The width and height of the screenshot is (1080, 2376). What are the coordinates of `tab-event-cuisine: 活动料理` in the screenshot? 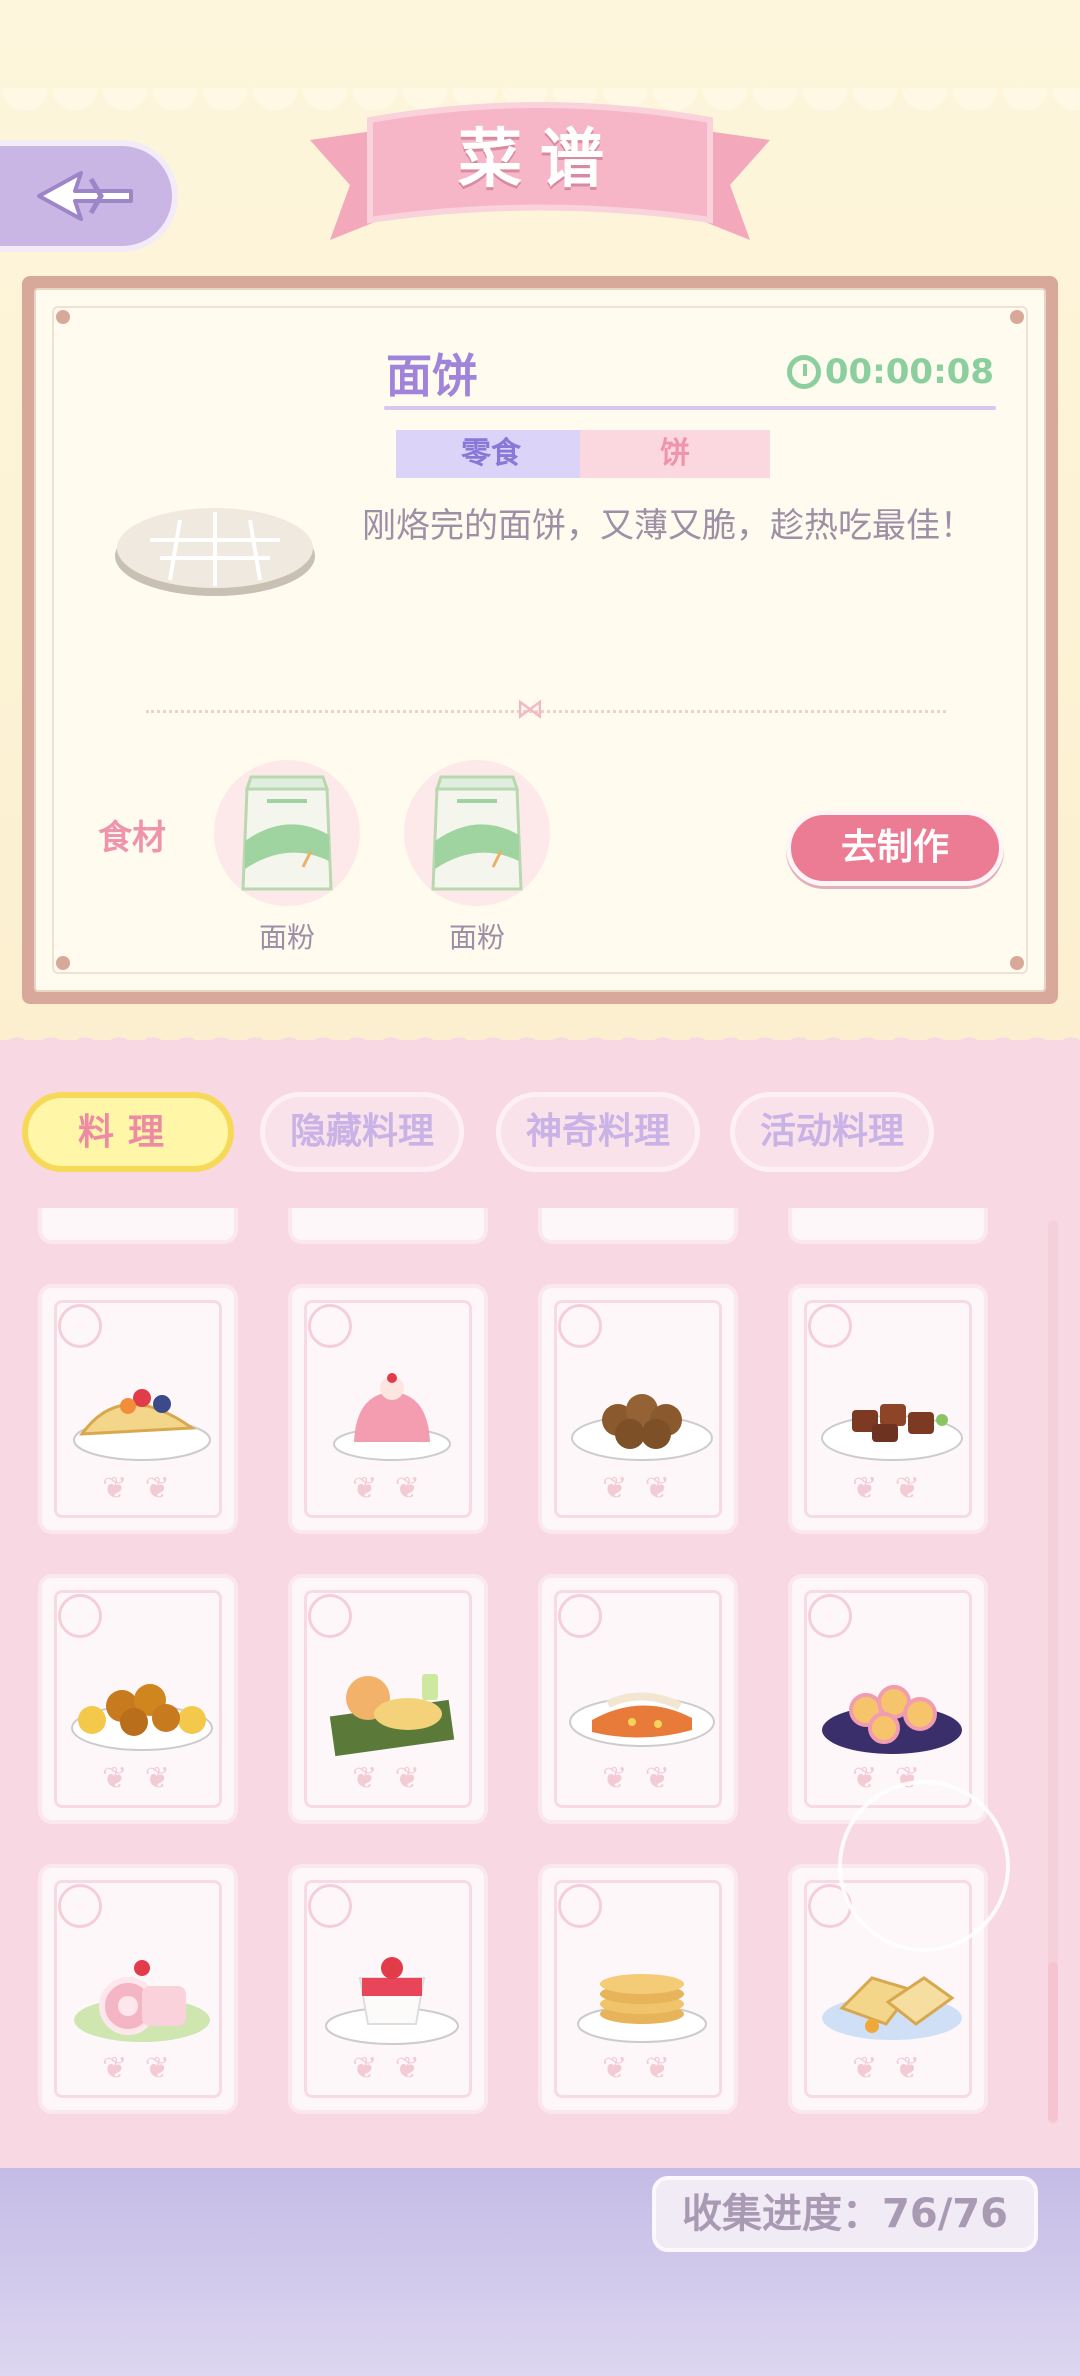 It's located at (832, 1132).